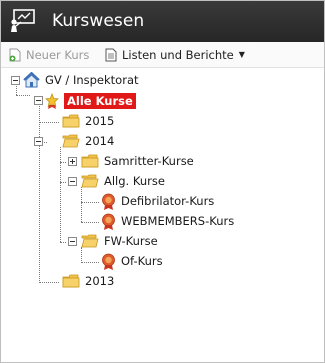 The width and height of the screenshot is (325, 363). Describe the element at coordinates (92, 80) in the screenshot. I see `tree-label-root: GV / Inspektorat` at that location.